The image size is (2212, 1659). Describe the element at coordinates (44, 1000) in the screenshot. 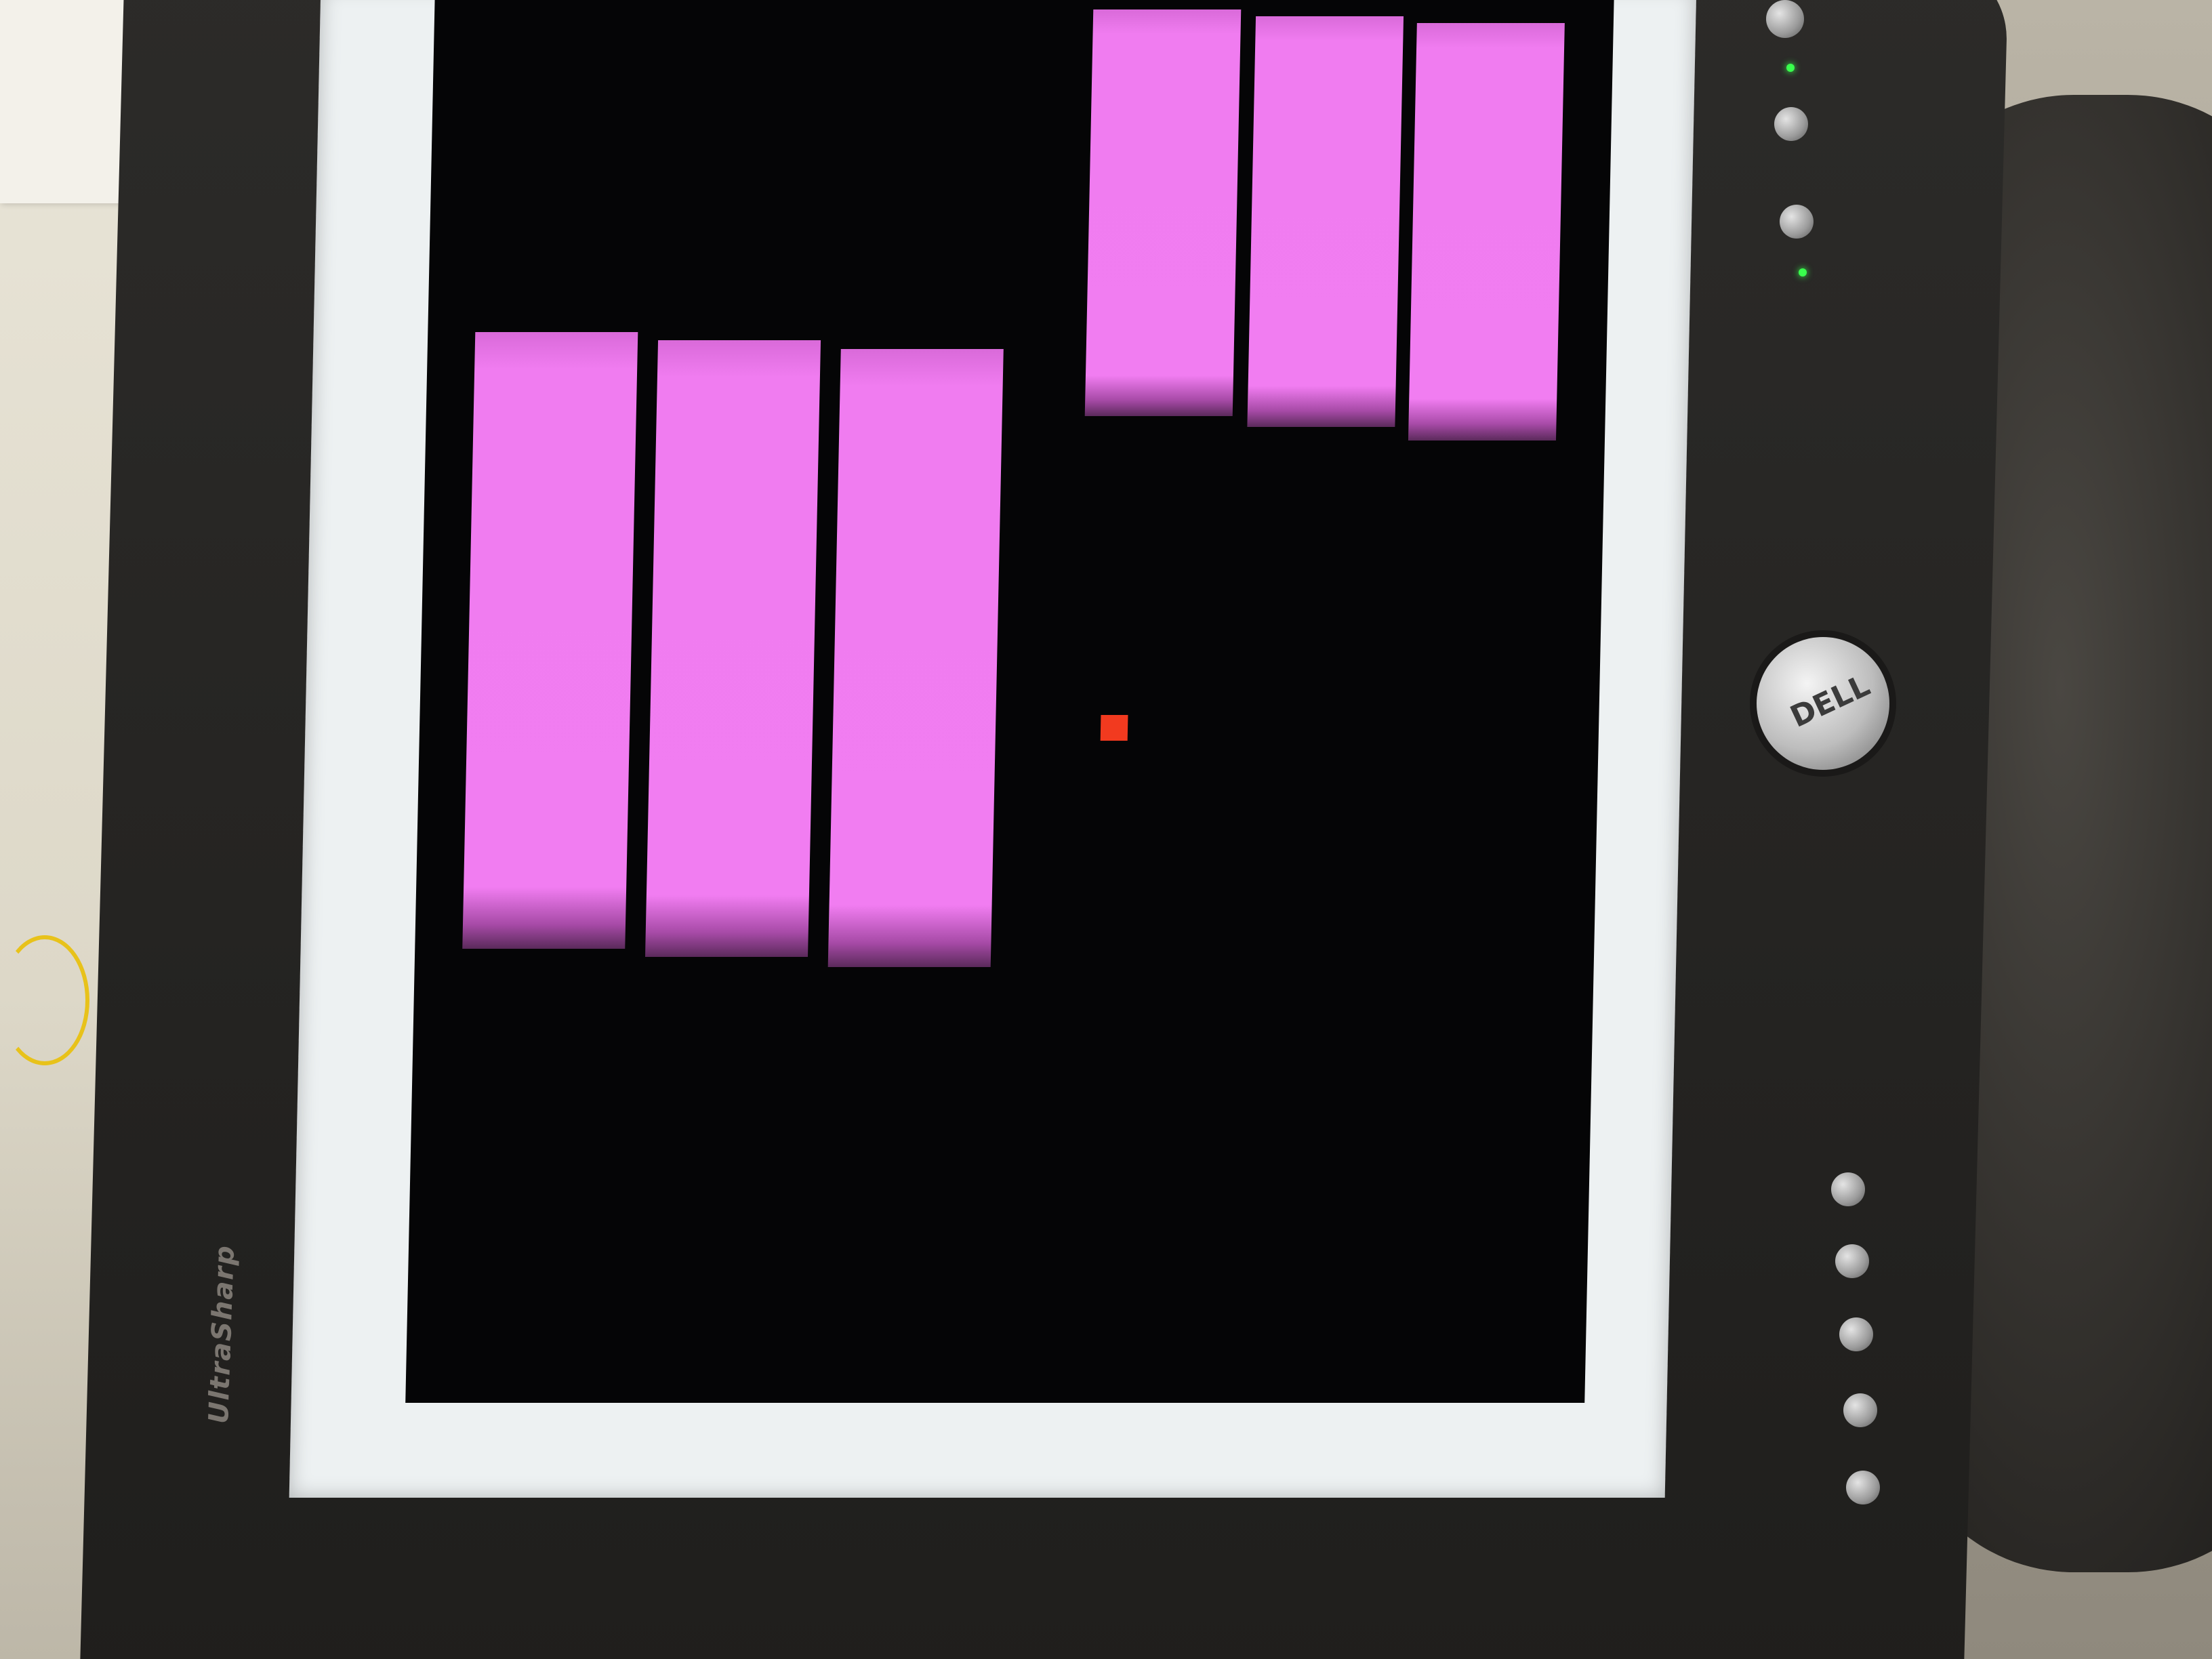

I see `yellow-cable` at that location.